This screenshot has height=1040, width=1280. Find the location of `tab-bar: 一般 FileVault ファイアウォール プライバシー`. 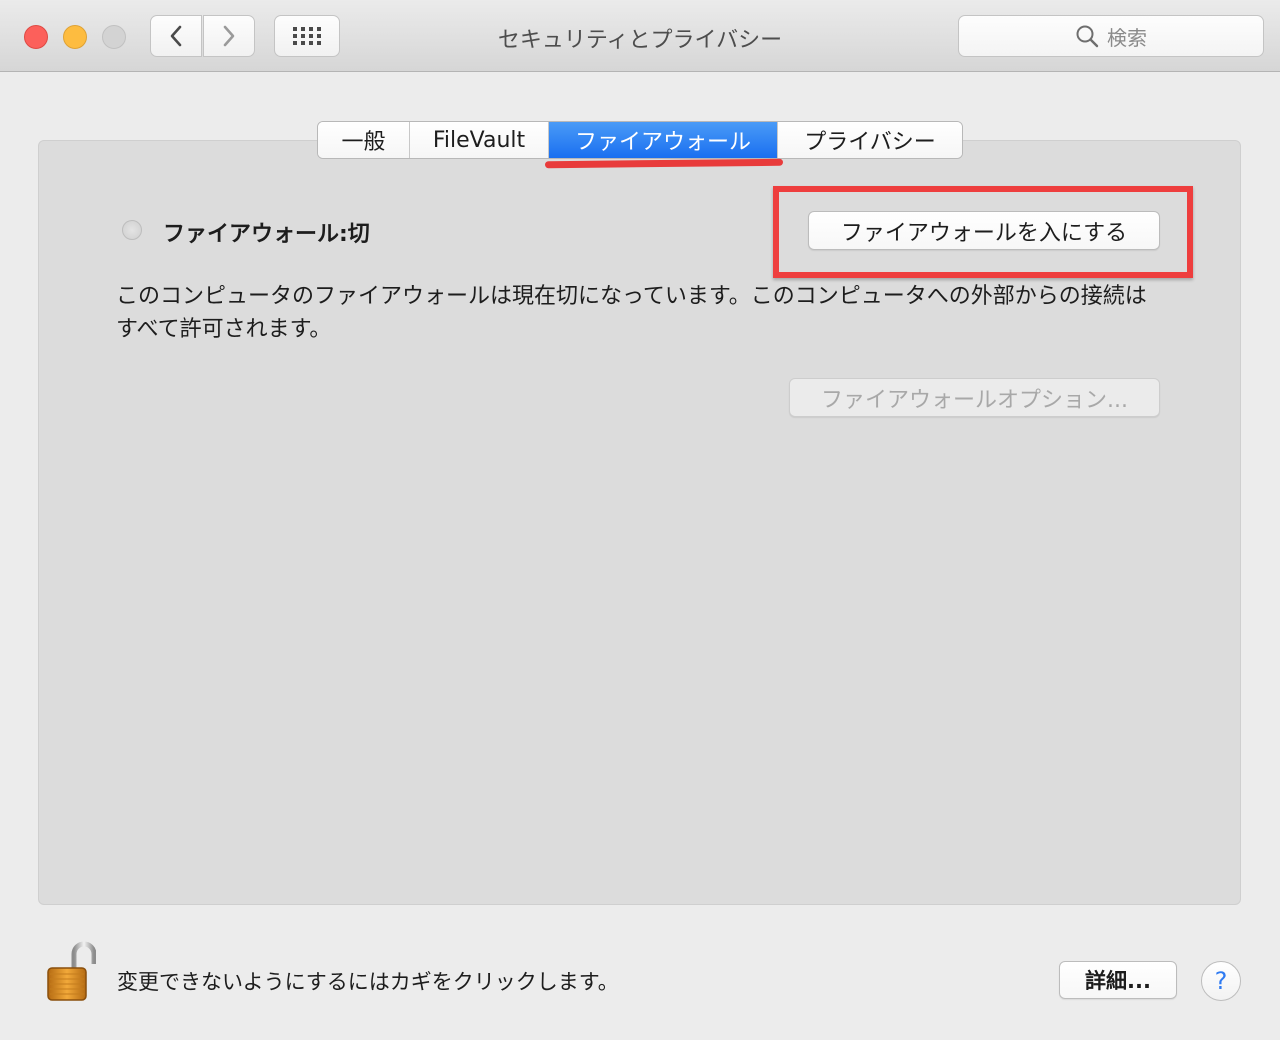

tab-bar: 一般 FileVault ファイアウォール プライバシー is located at coordinates (640, 140).